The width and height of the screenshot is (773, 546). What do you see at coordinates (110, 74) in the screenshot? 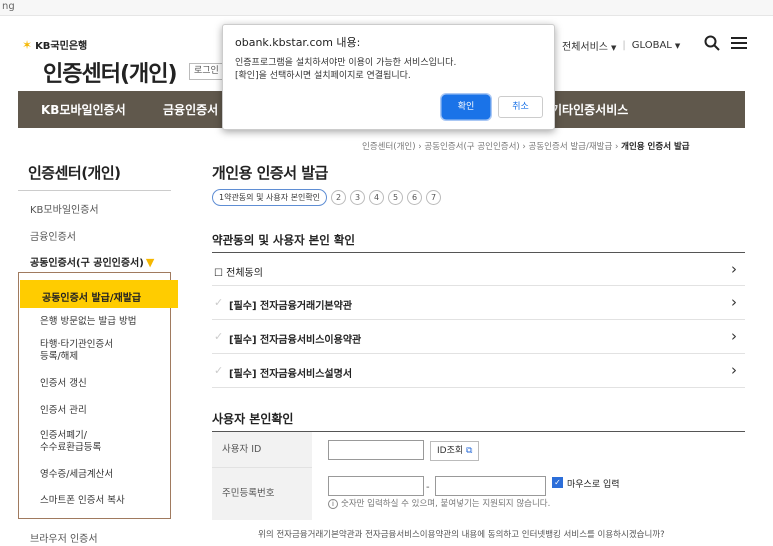
I see `site-title: 인증센터(개인)` at bounding box center [110, 74].